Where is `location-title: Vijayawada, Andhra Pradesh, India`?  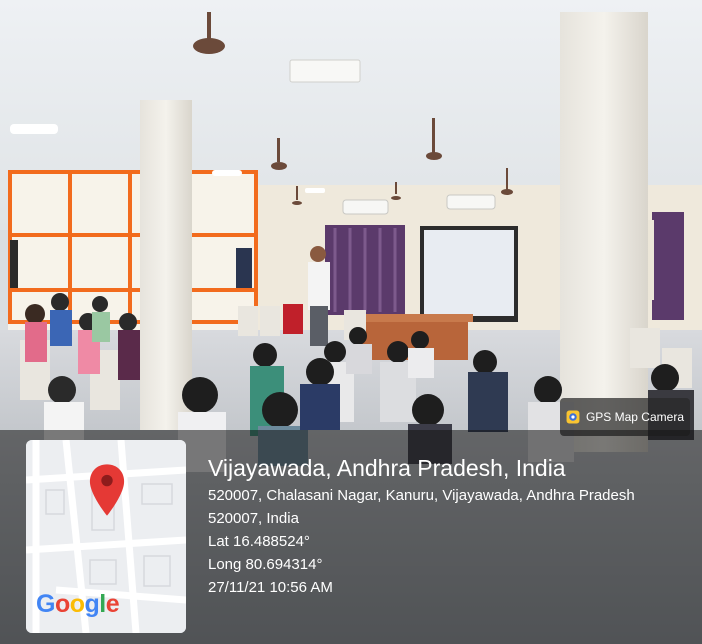
location-title: Vijayawada, Andhra Pradesh, India is located at coordinates (387, 468).